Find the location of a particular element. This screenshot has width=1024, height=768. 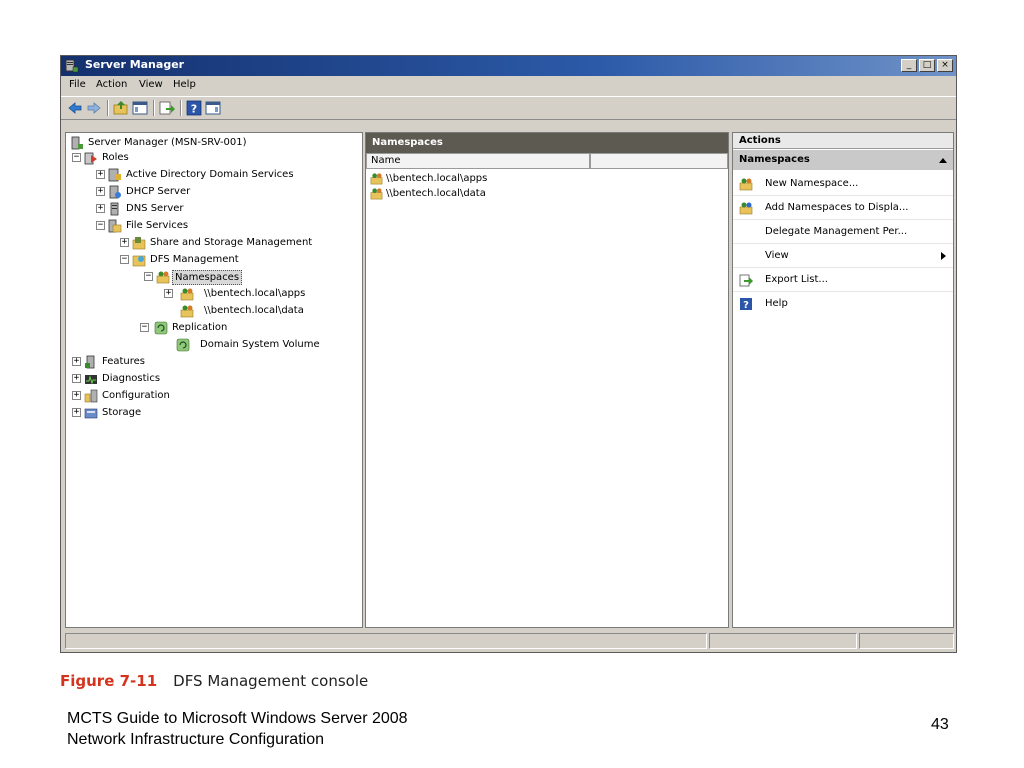

minimize-button: _ is located at coordinates (909, 65).